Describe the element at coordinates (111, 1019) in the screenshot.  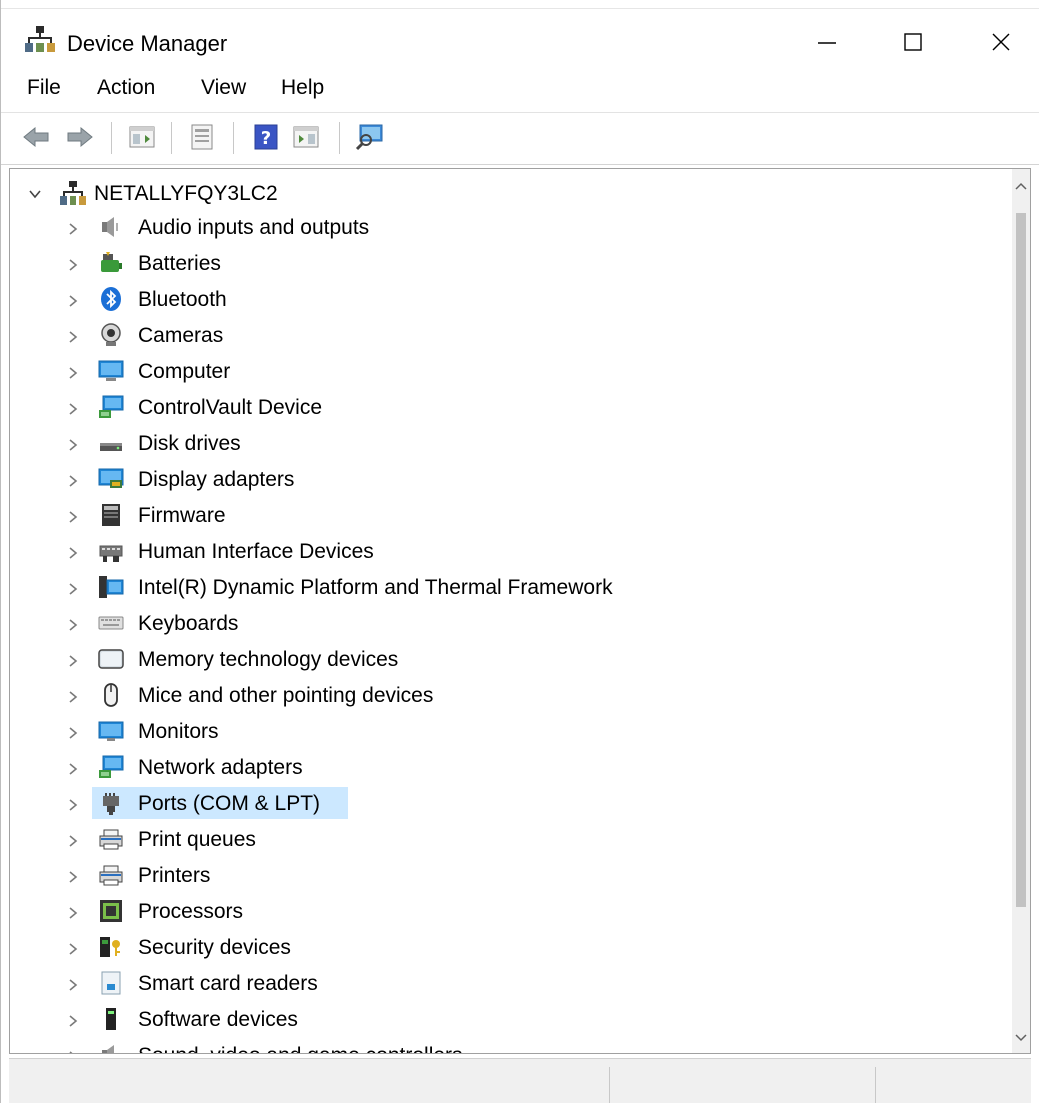
I see `software-device-icon` at that location.